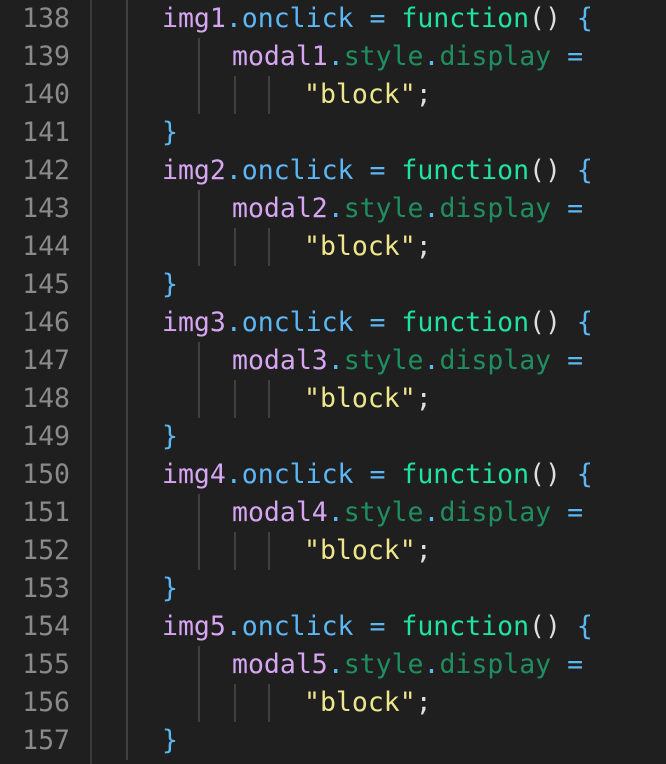  I want to click on code-line: 144 "block";, so click(333, 247).